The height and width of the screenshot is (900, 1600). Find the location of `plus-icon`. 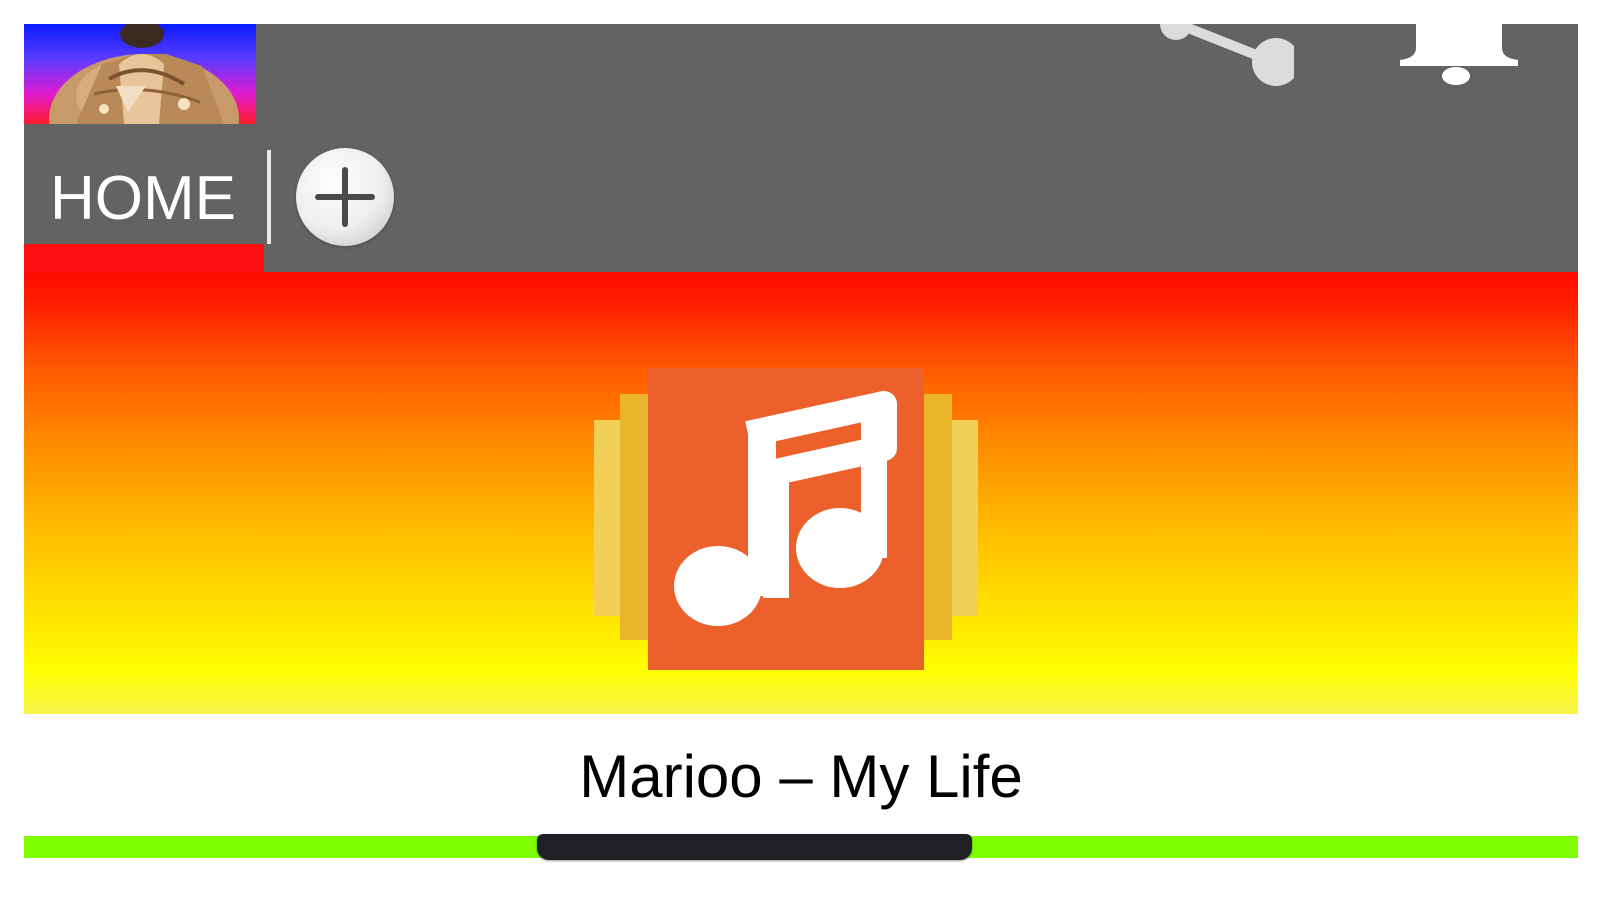

plus-icon is located at coordinates (345, 197).